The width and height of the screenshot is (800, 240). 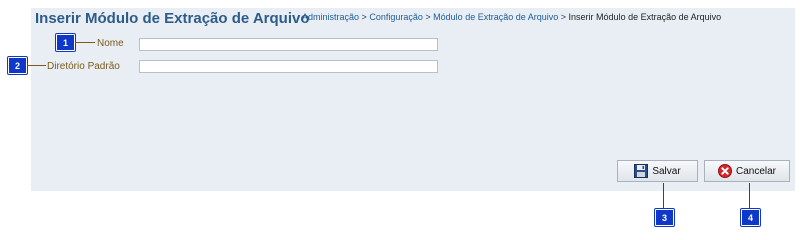 What do you see at coordinates (17, 65) in the screenshot?
I see `callout-2: 2` at bounding box center [17, 65].